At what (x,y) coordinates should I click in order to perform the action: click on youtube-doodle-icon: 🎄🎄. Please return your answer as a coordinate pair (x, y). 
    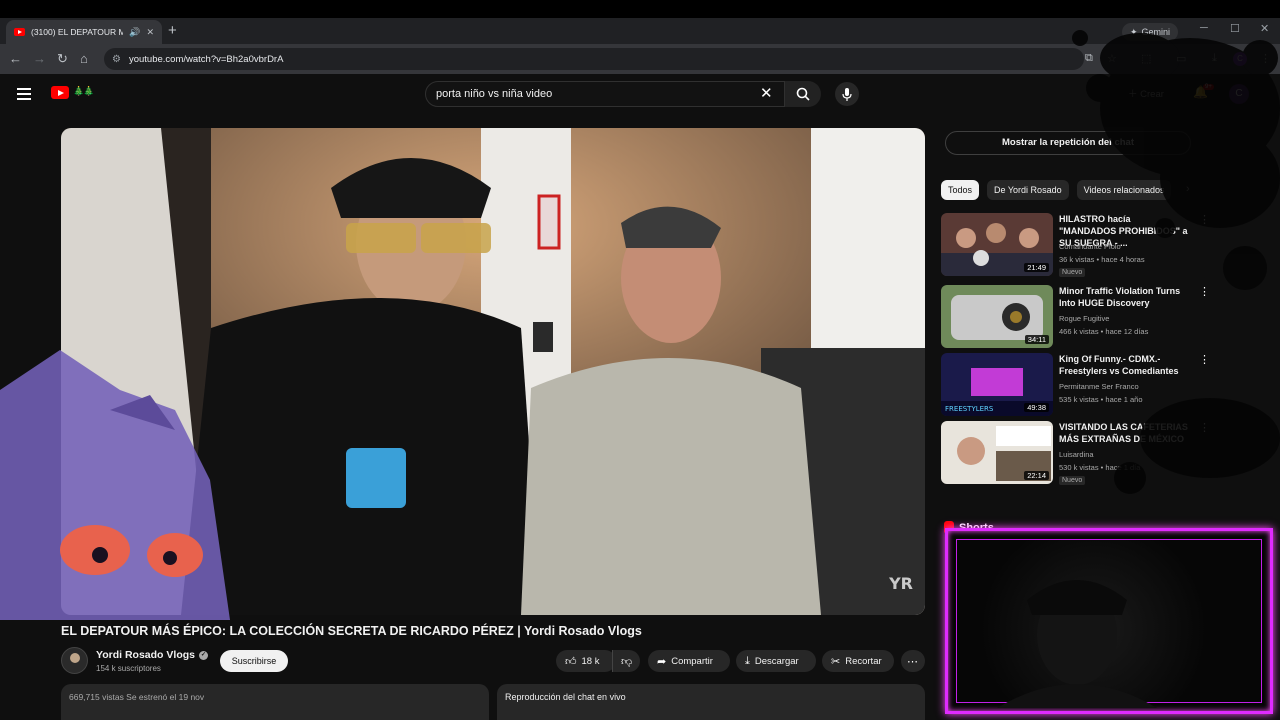
    Looking at the image, I should click on (83, 91).